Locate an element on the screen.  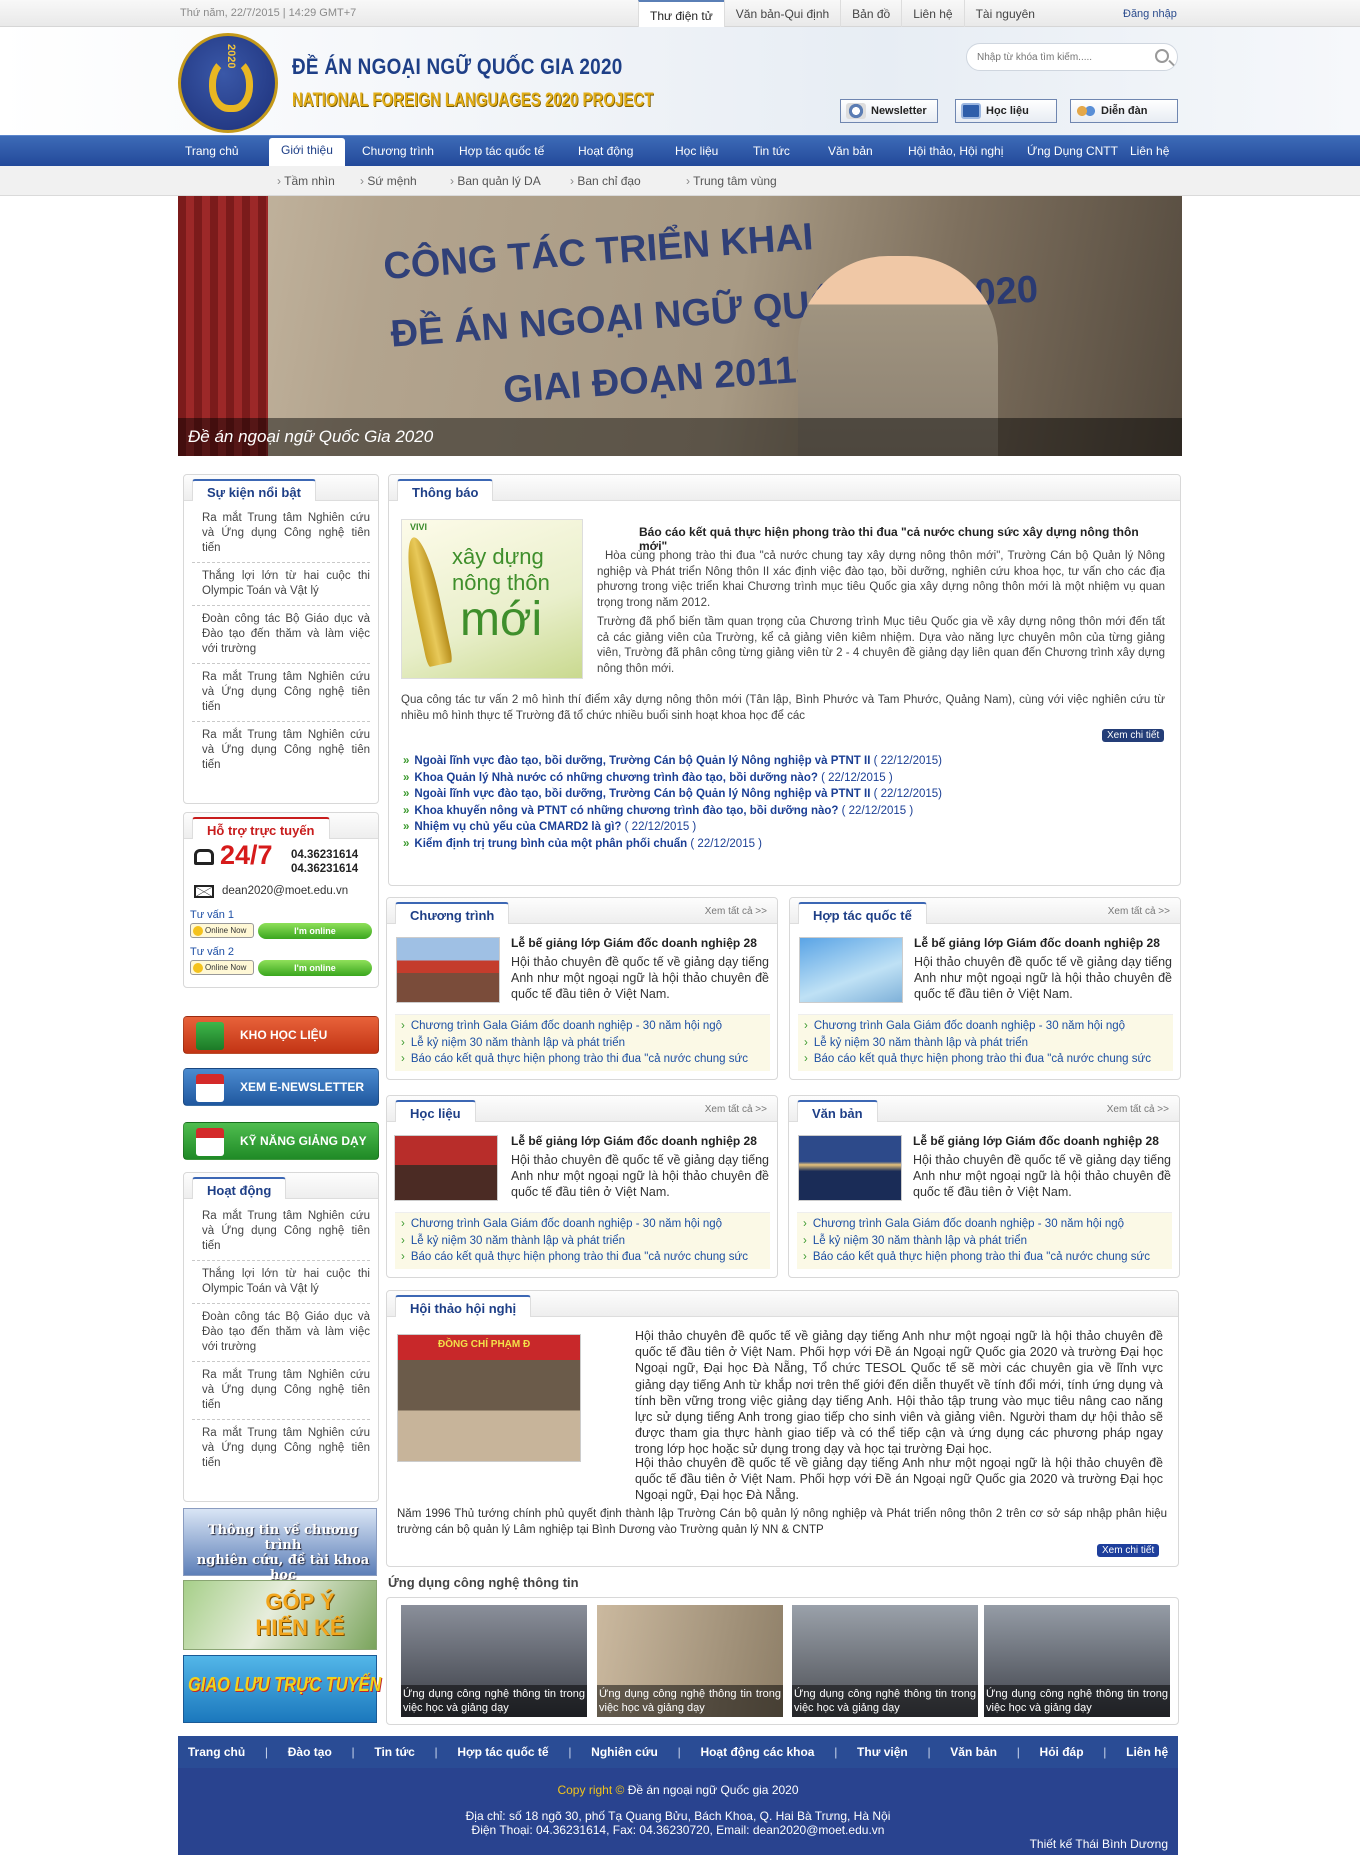
advisor-1-status: Online Now is located at coordinates (222, 930).